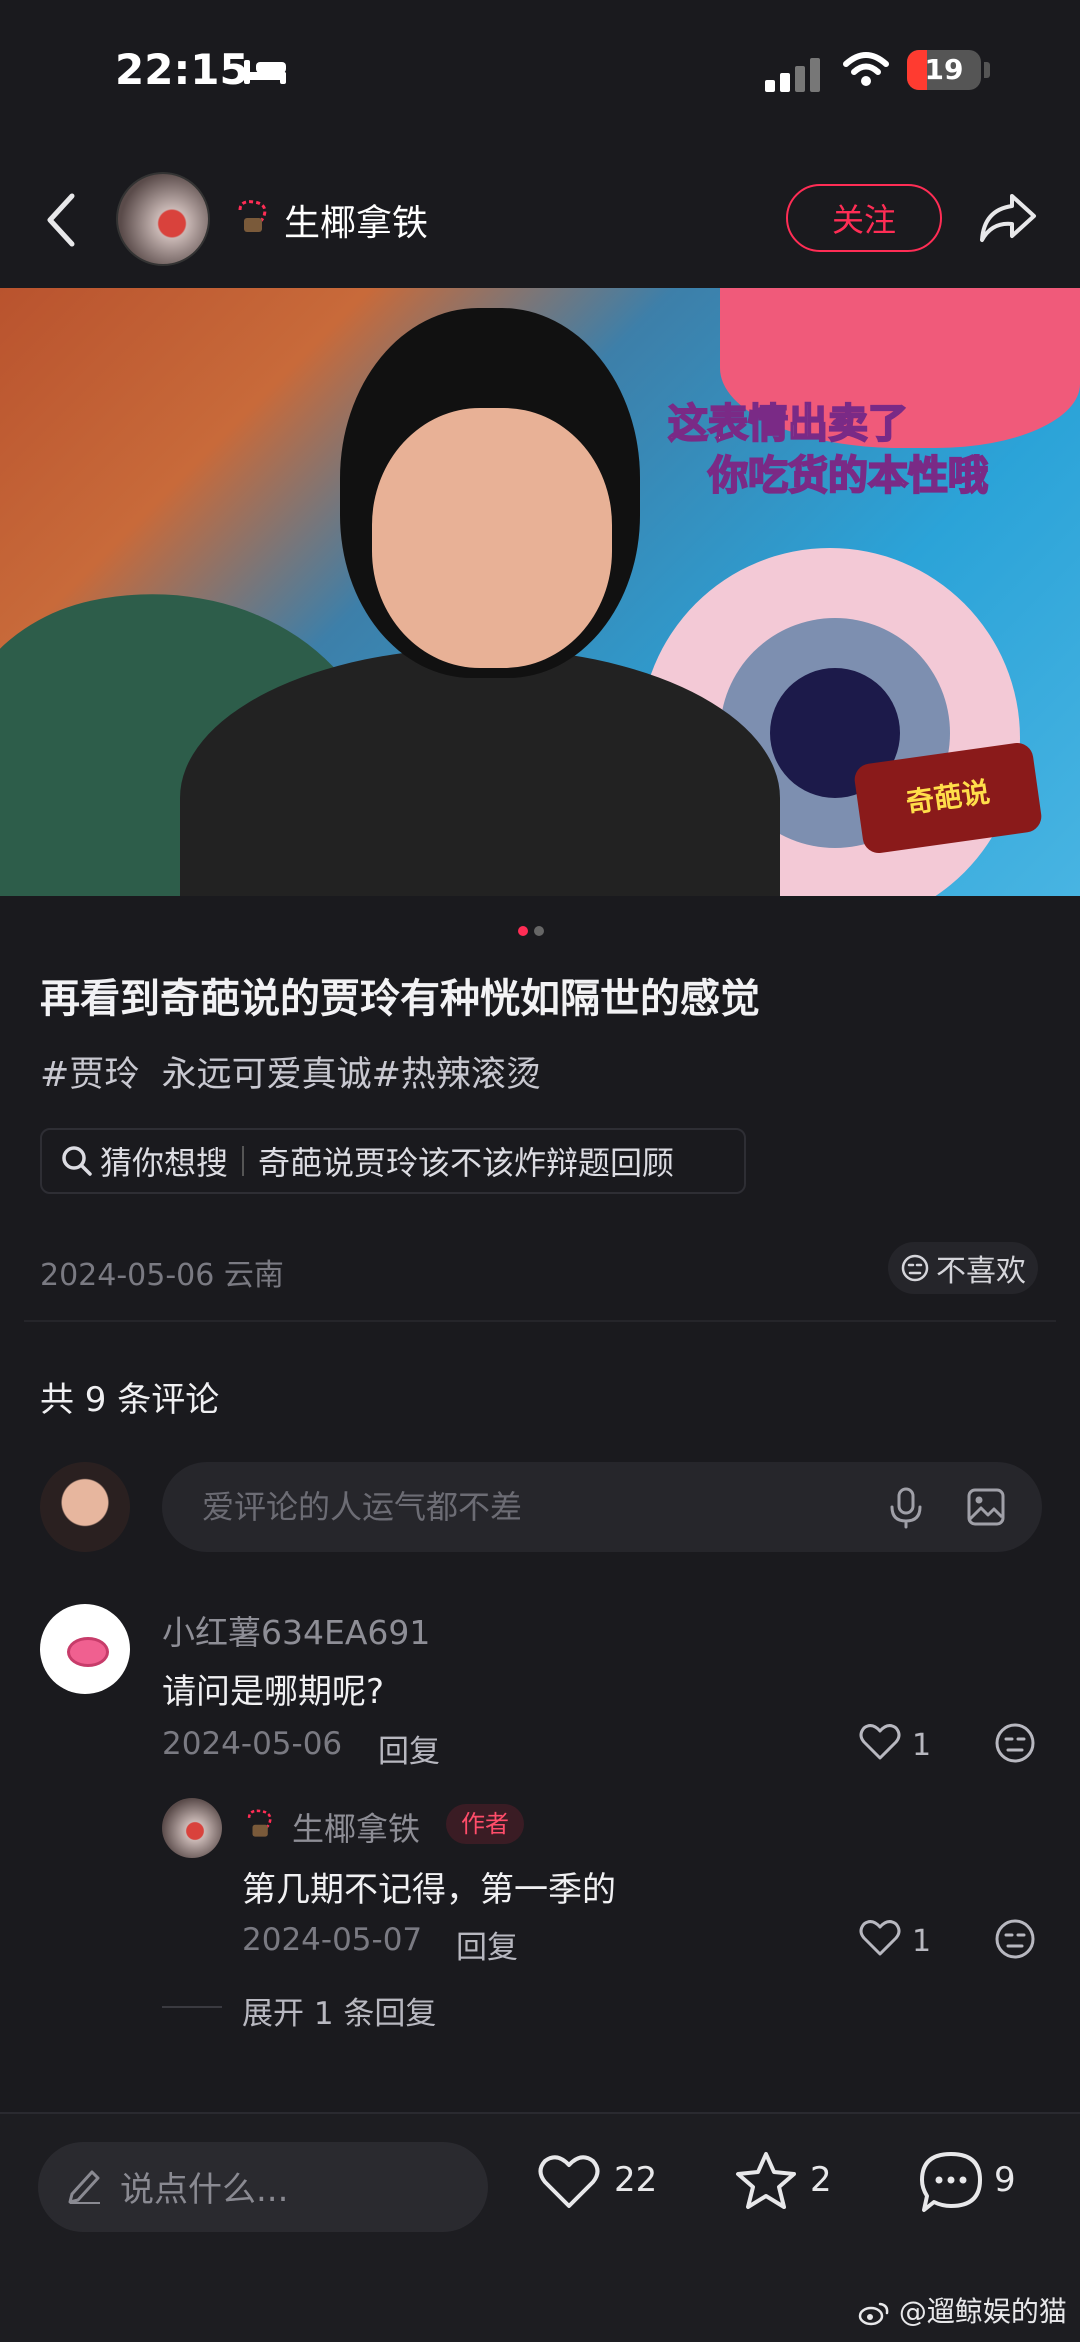 The height and width of the screenshot is (2342, 1080). Describe the element at coordinates (429, 1890) in the screenshot. I see `reply-text: 第几期不记得，第一季的` at that location.